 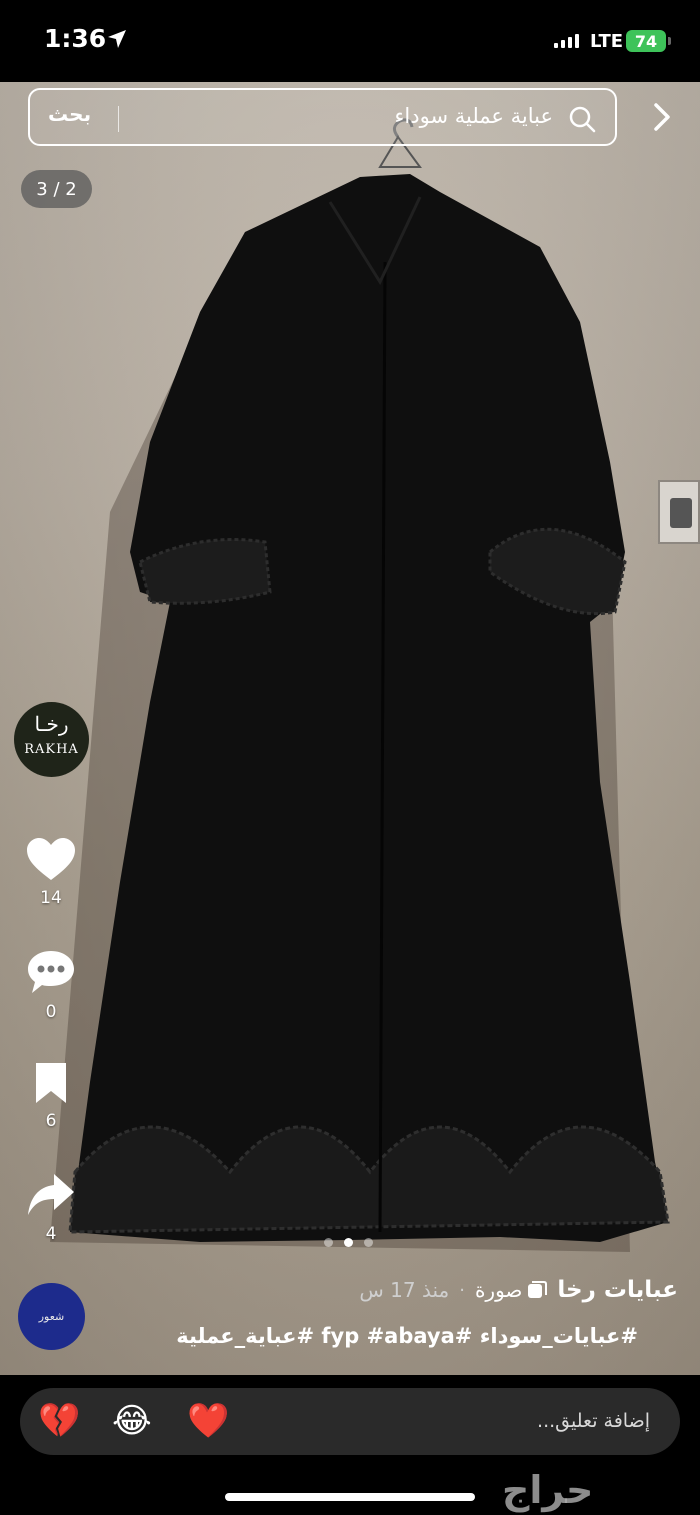 I want to click on user-avatar-text: شعور, so click(x=51, y=1316).